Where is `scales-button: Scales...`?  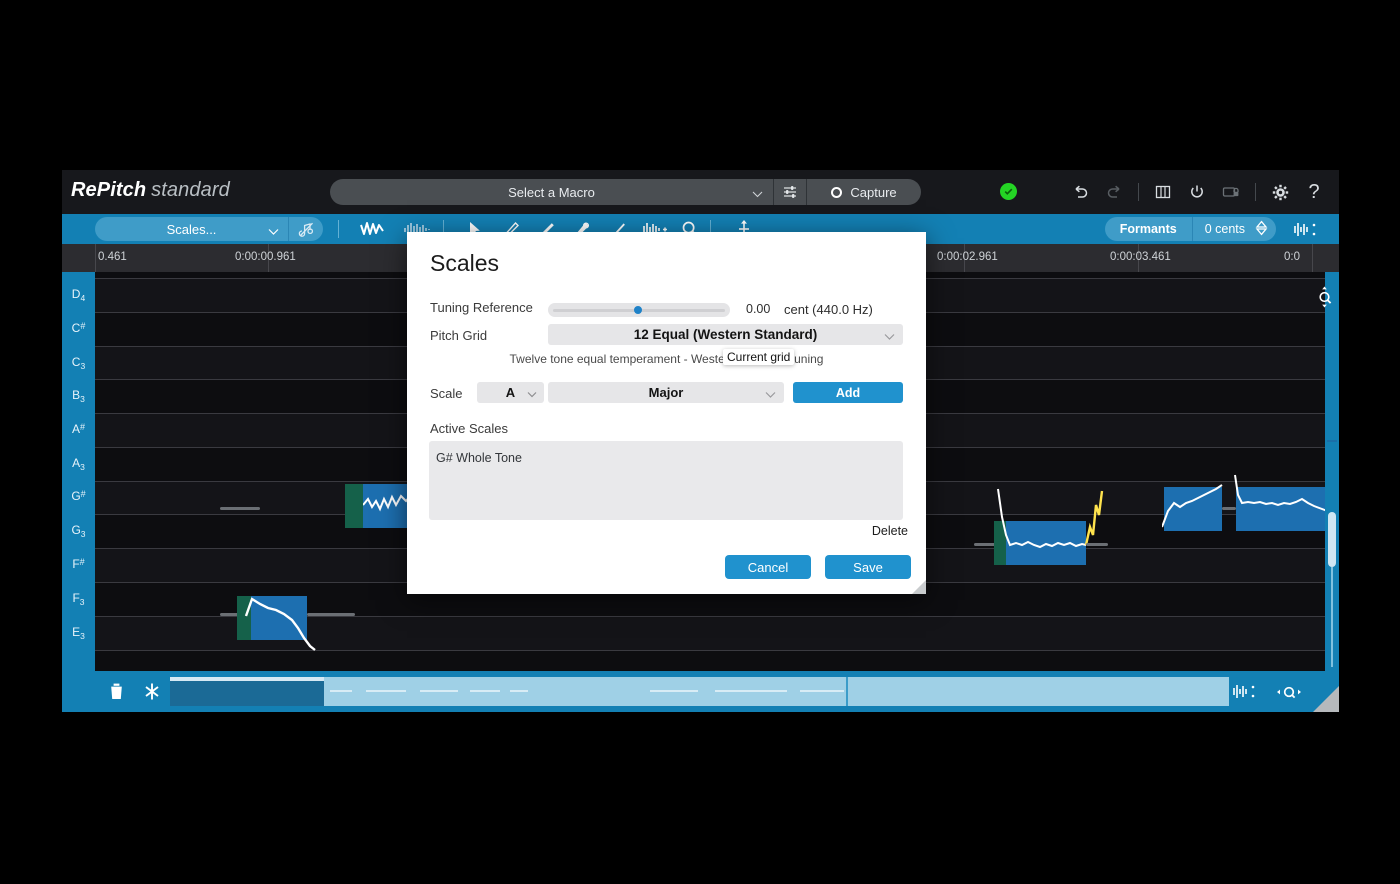 scales-button: Scales... is located at coordinates (191, 229).